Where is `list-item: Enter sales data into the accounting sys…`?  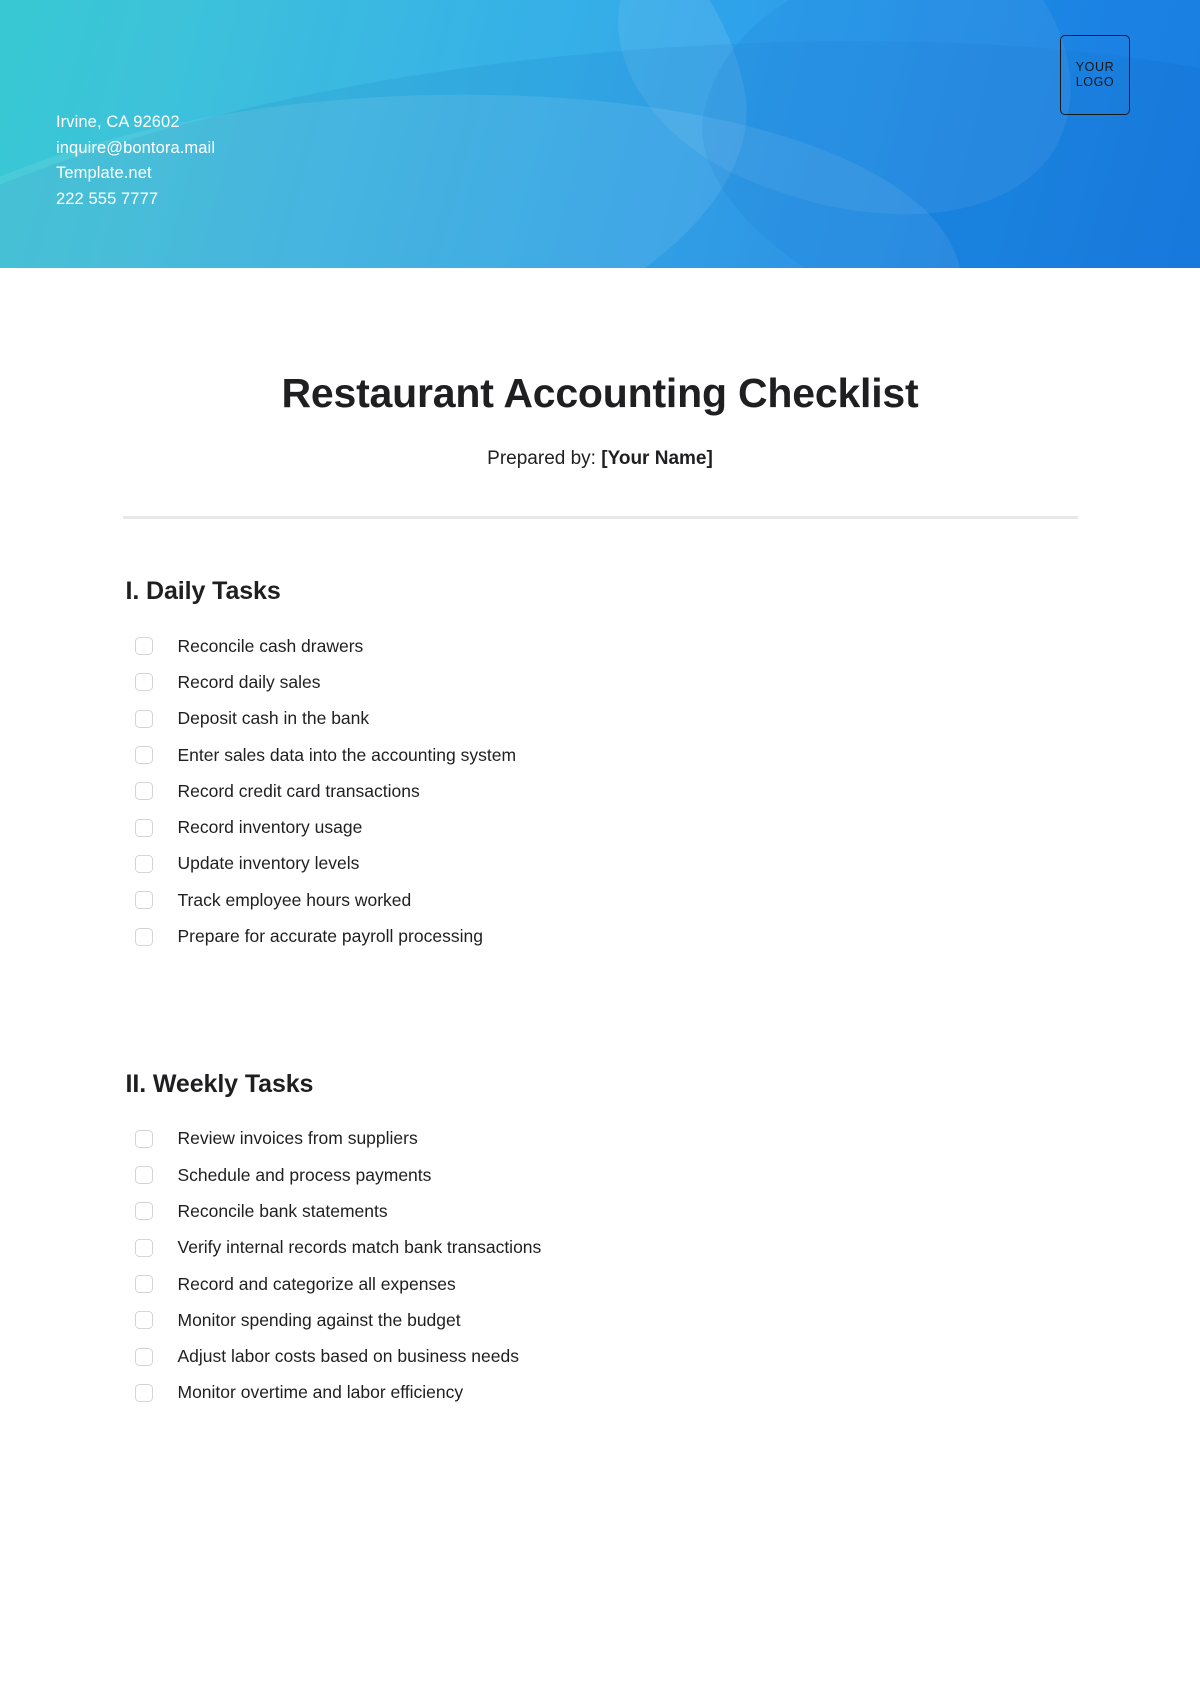
list-item: Enter sales data into the accounting sys… is located at coordinates (602, 755).